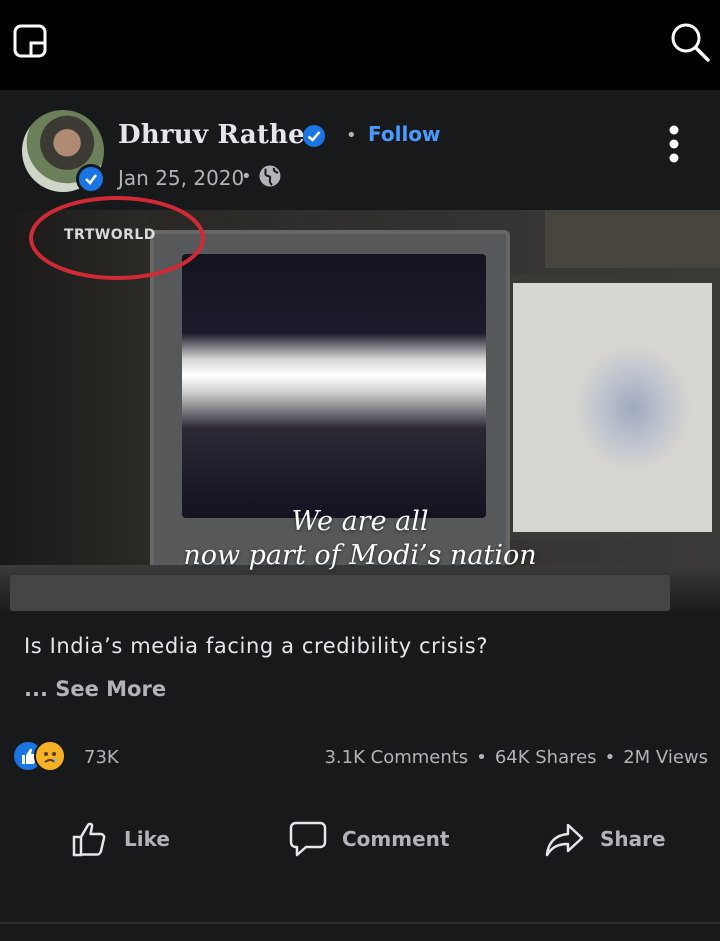  I want to click on top-bar, so click(360, 45).